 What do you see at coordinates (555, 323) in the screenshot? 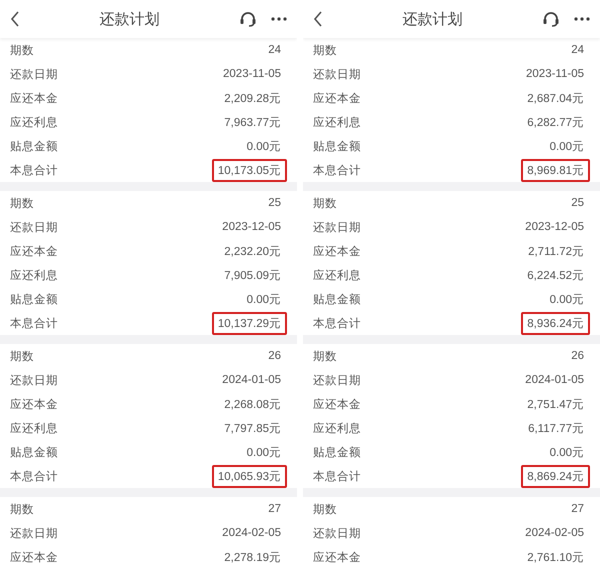
I see `highlighted-value: 8,936.24元` at bounding box center [555, 323].